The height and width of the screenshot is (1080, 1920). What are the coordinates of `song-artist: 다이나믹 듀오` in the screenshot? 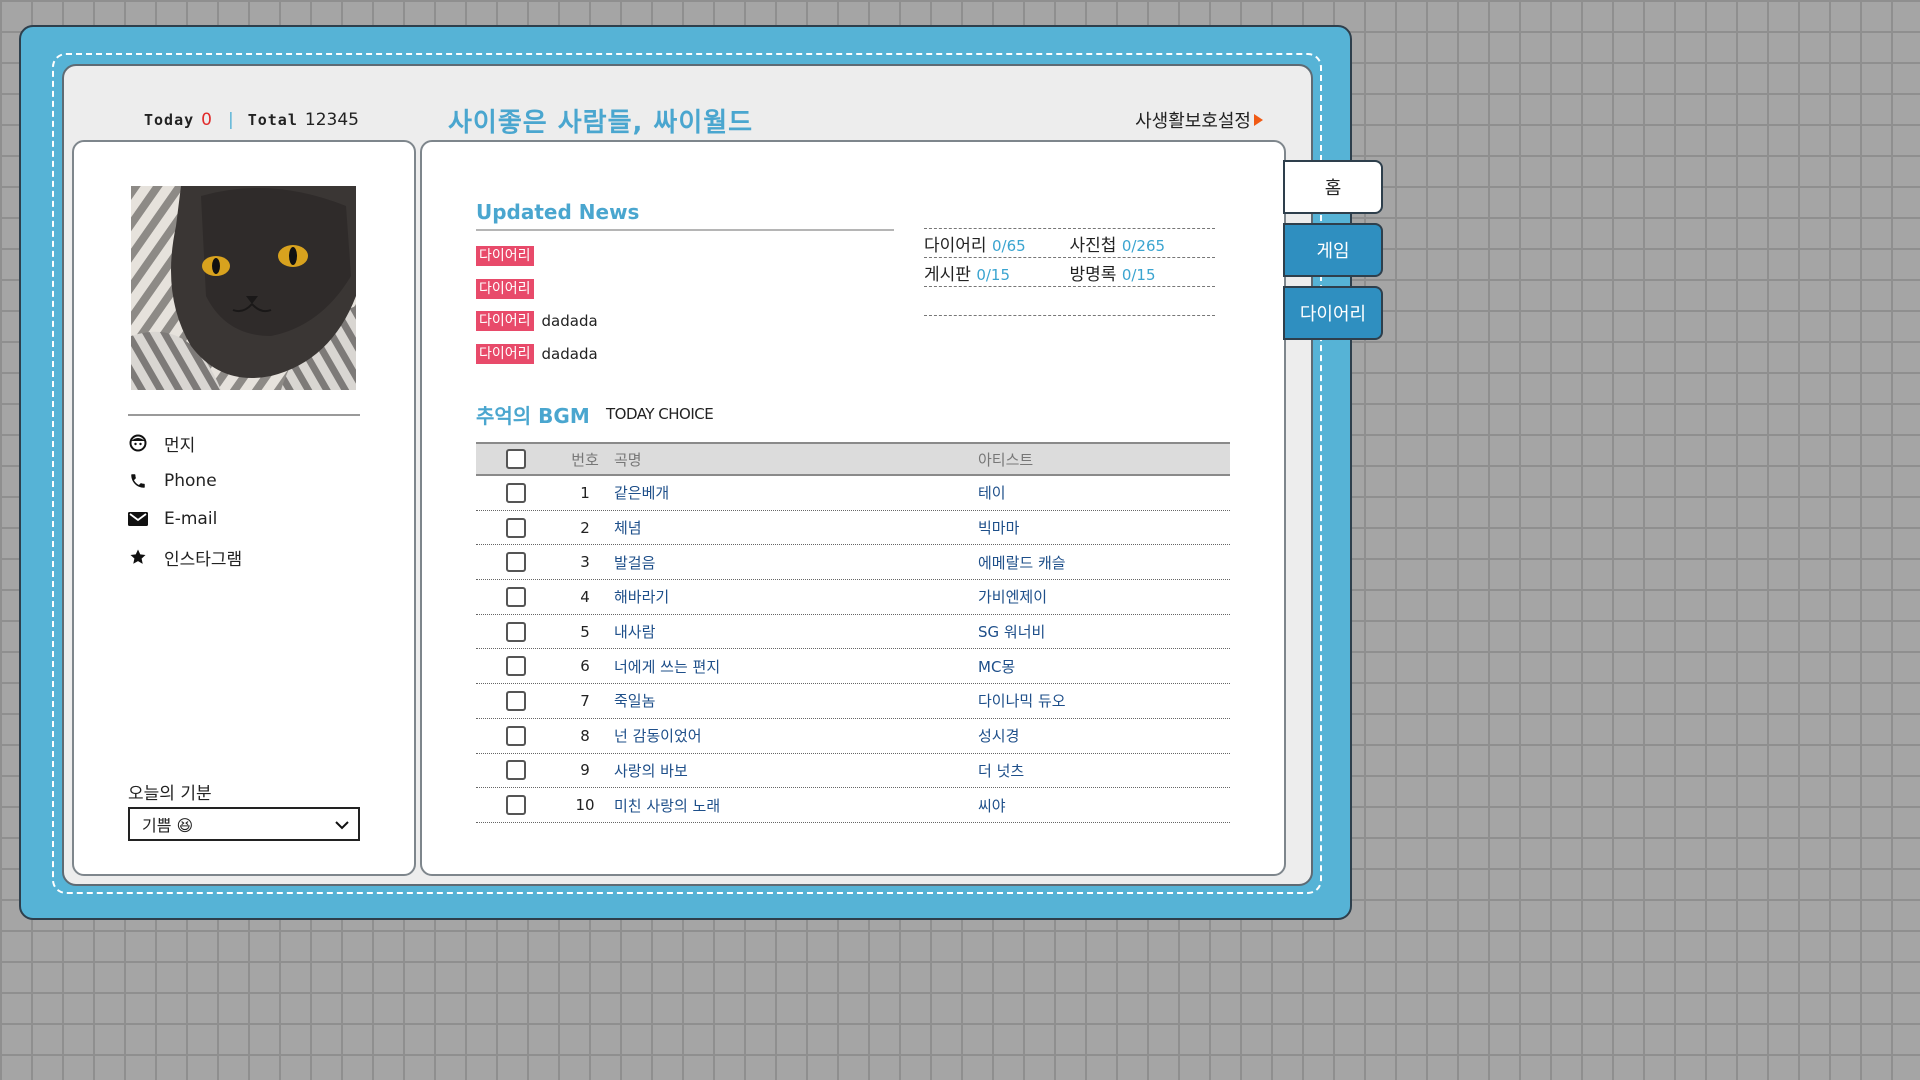 It's located at (1022, 701).